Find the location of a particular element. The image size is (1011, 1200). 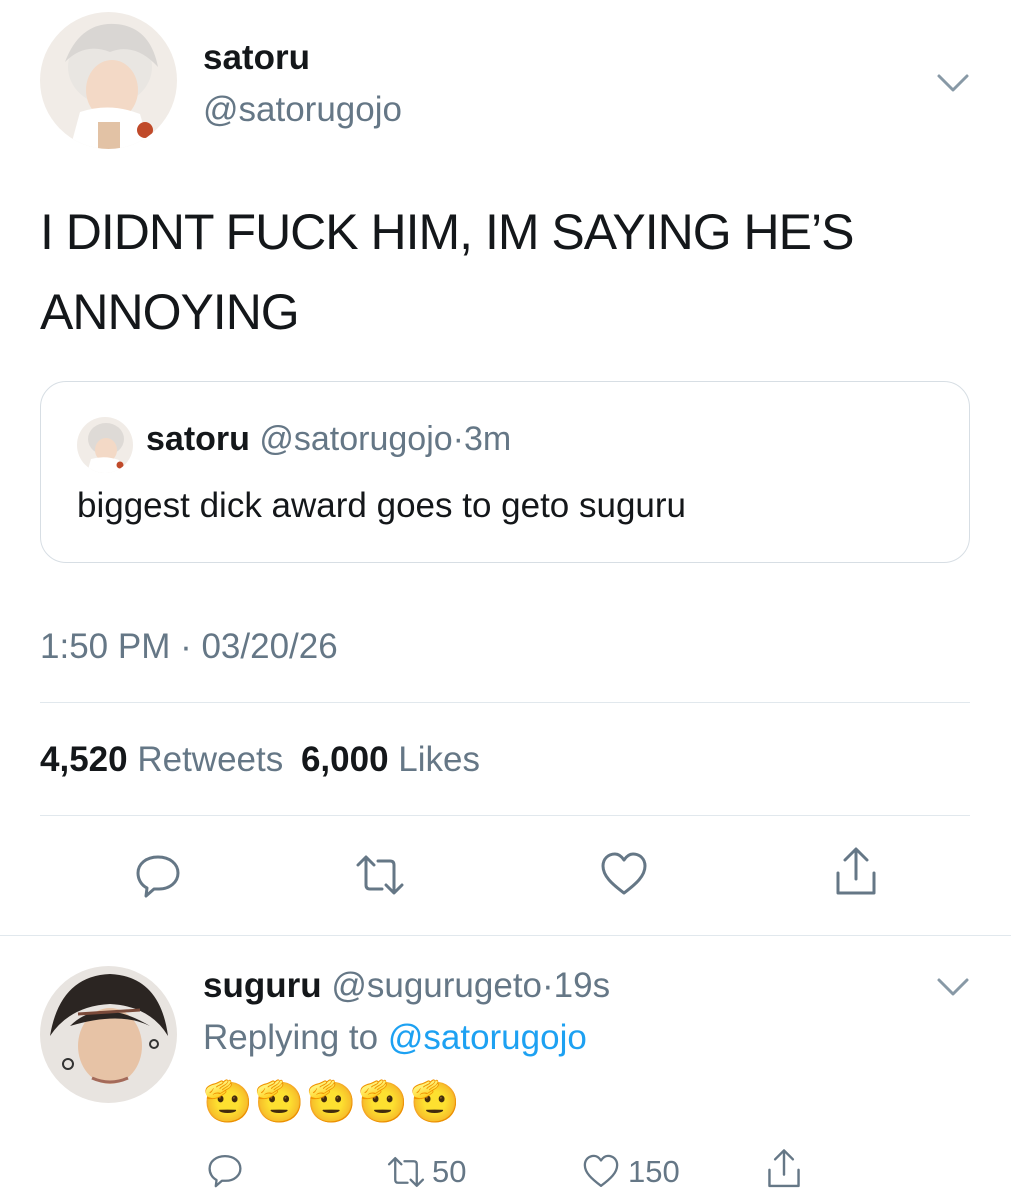

retweet-button is located at coordinates (380, 875).